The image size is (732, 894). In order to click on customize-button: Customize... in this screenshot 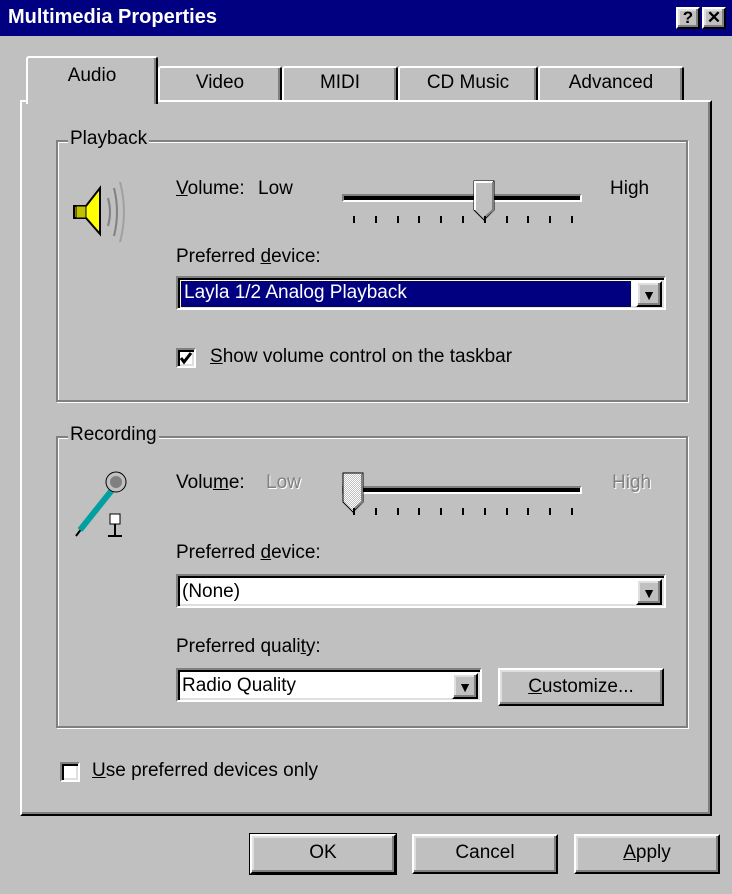, I will do `click(581, 687)`.